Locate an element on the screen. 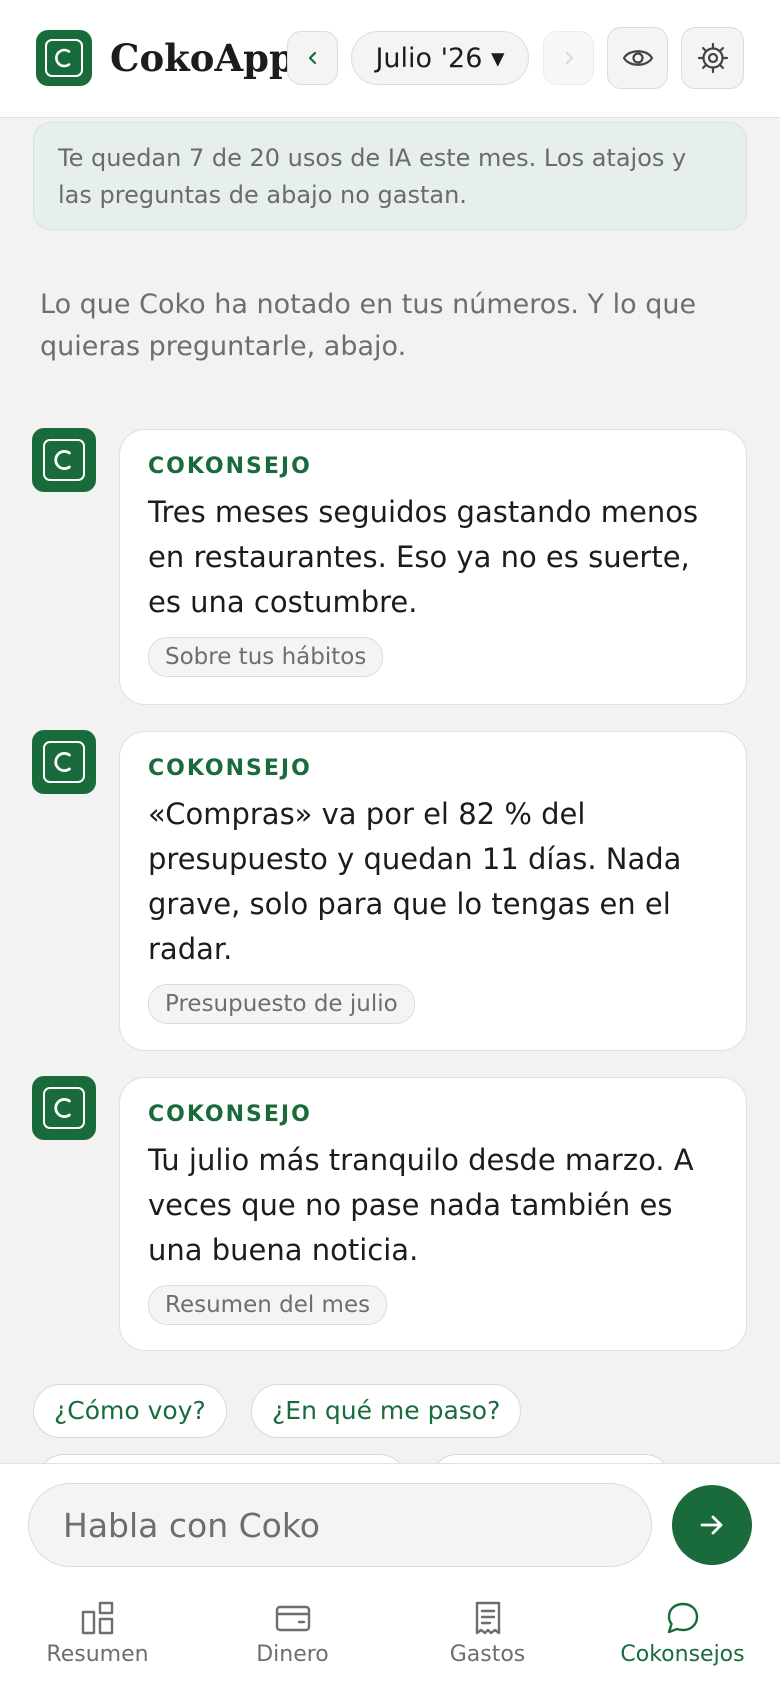  chat-bubble-icon is located at coordinates (682, 1618).